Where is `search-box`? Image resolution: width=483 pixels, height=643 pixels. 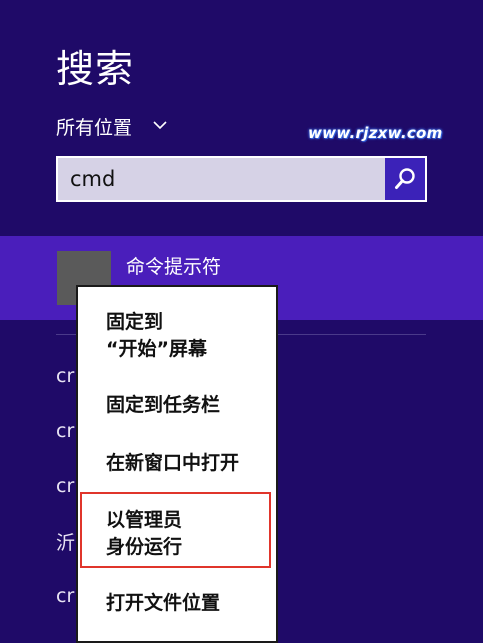
search-box is located at coordinates (241, 179).